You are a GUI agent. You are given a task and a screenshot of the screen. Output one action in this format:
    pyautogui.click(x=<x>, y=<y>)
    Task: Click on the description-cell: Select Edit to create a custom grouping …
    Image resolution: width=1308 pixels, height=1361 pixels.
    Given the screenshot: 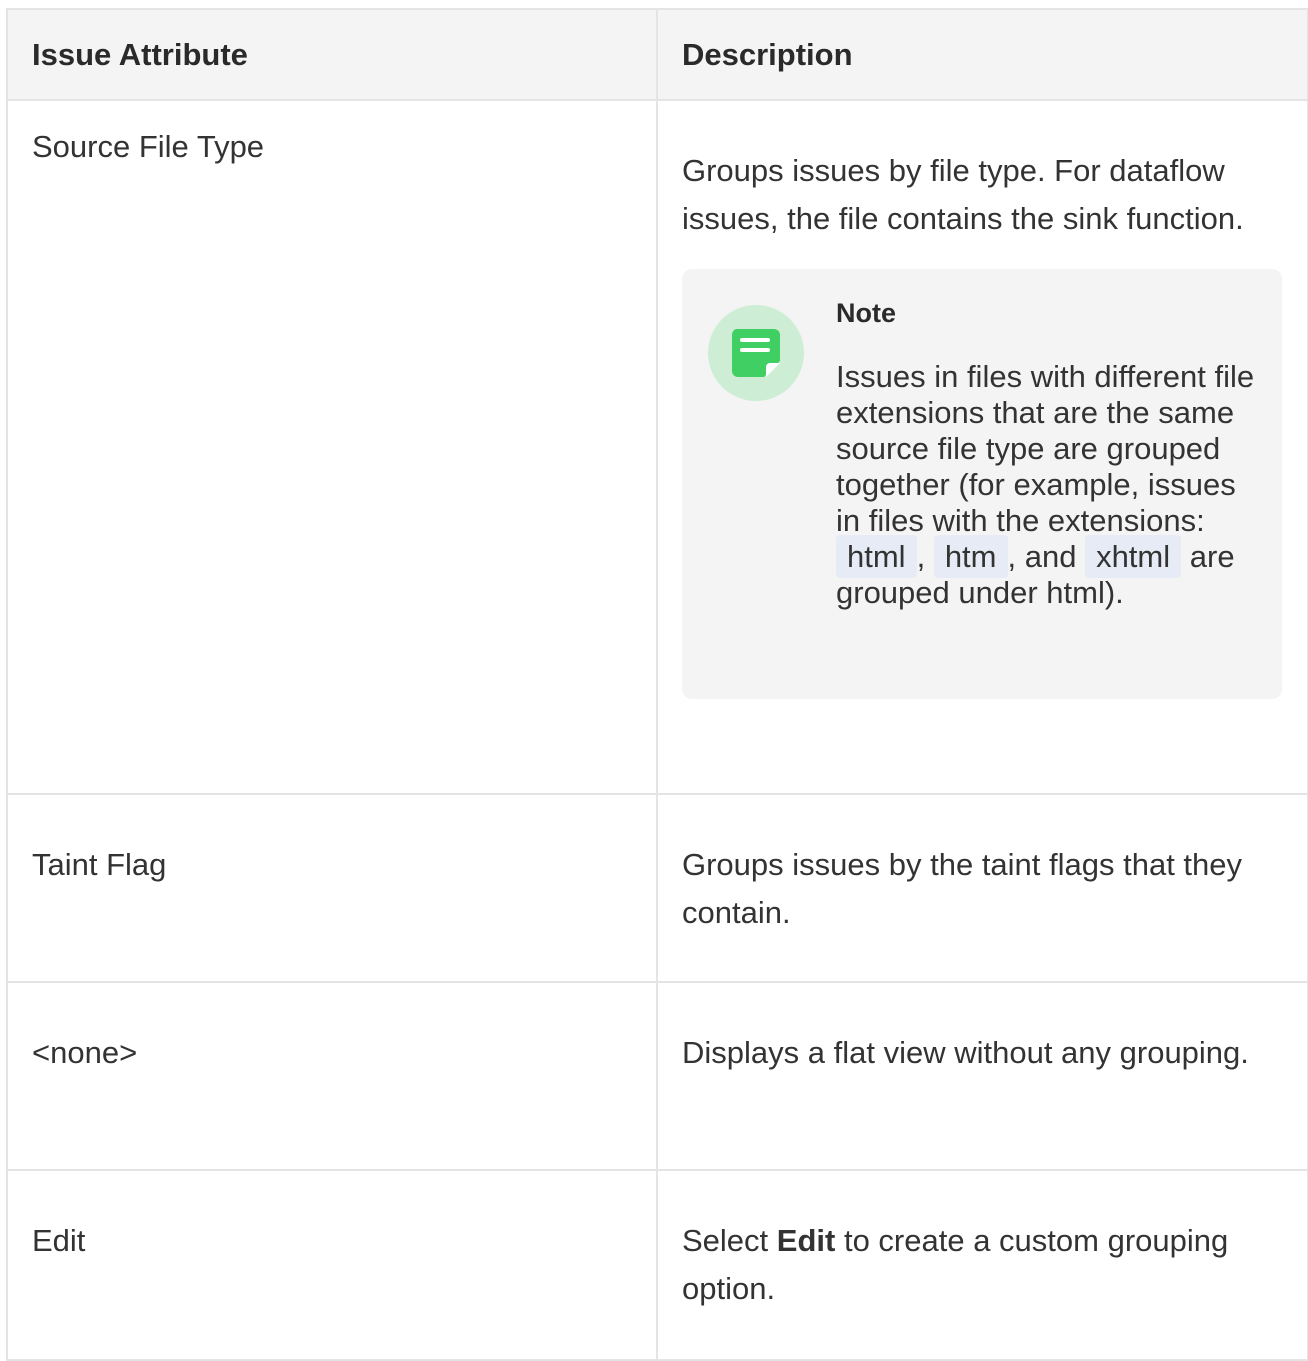 What is the action you would take?
    pyautogui.click(x=982, y=1265)
    